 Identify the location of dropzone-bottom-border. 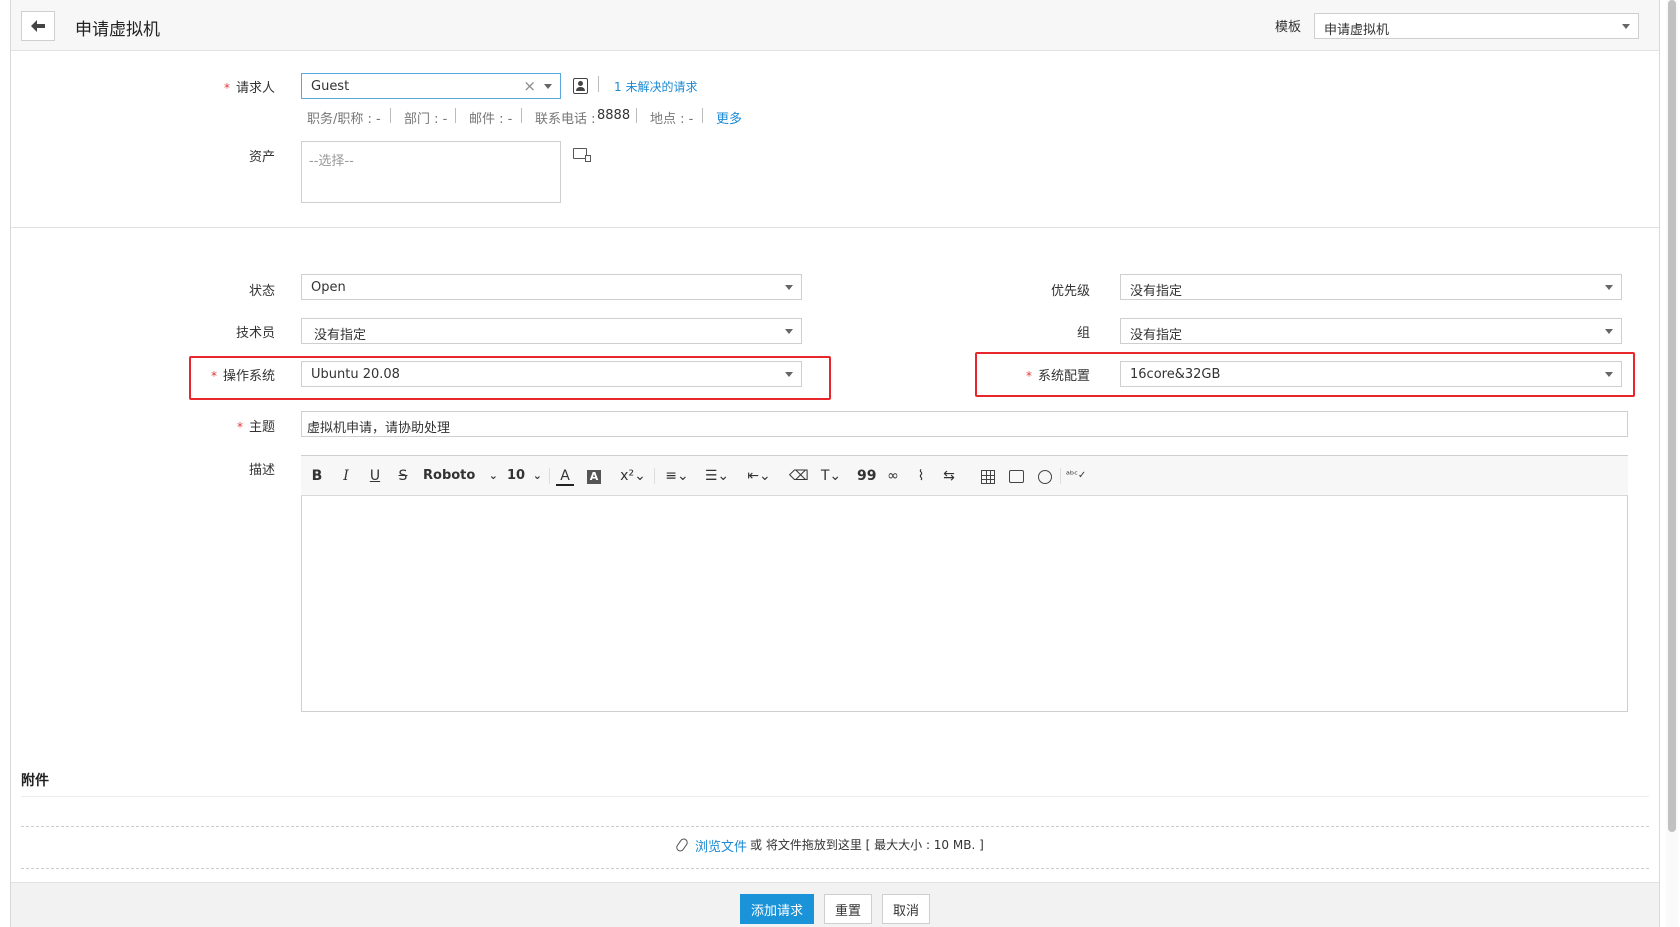
(835, 868).